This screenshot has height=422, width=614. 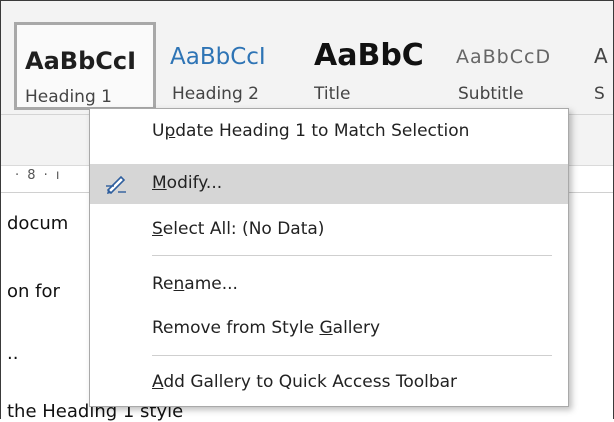 I want to click on menu-item-add-to-quick-access: Add Gallery to Quick Access Toolbar, so click(x=329, y=383).